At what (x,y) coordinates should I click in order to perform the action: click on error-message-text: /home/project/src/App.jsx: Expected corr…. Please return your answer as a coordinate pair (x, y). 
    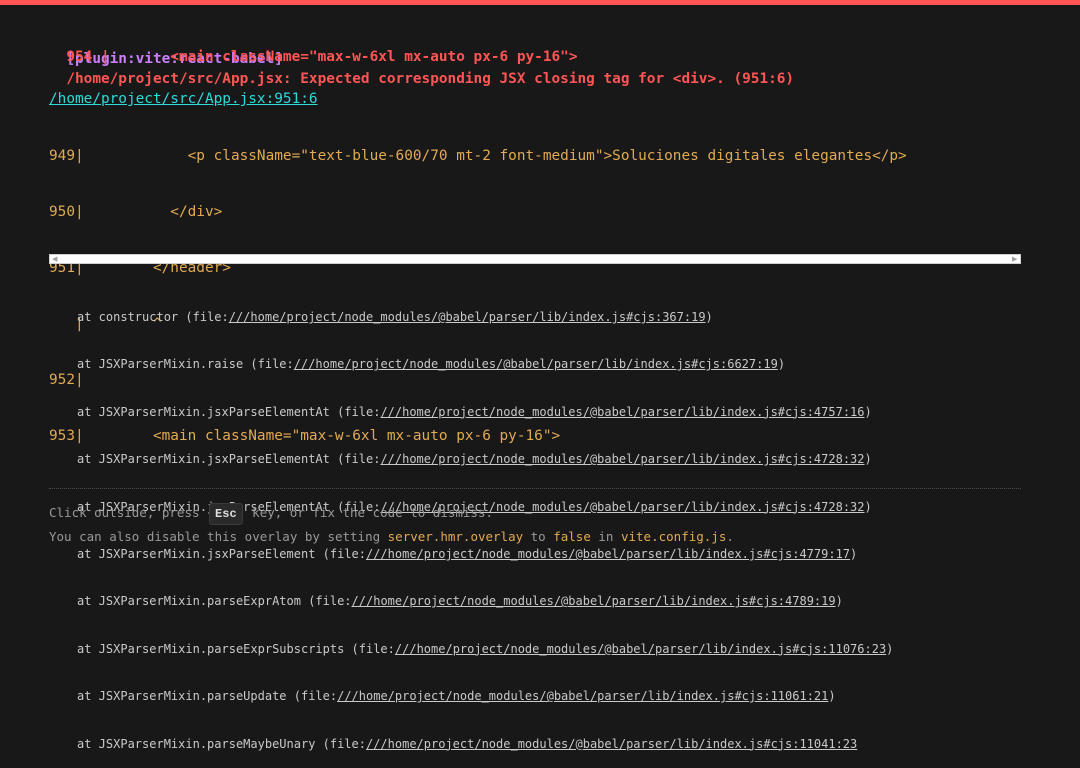
    Looking at the image, I should click on (430, 79).